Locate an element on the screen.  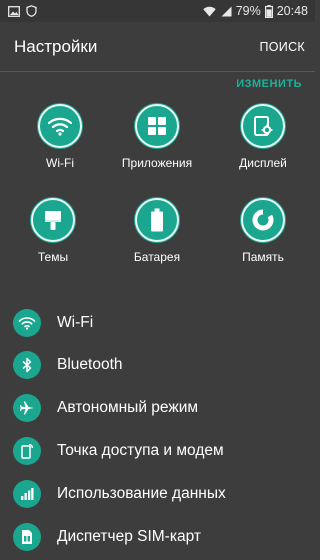
tile-label: Дисплей is located at coordinates (263, 163).